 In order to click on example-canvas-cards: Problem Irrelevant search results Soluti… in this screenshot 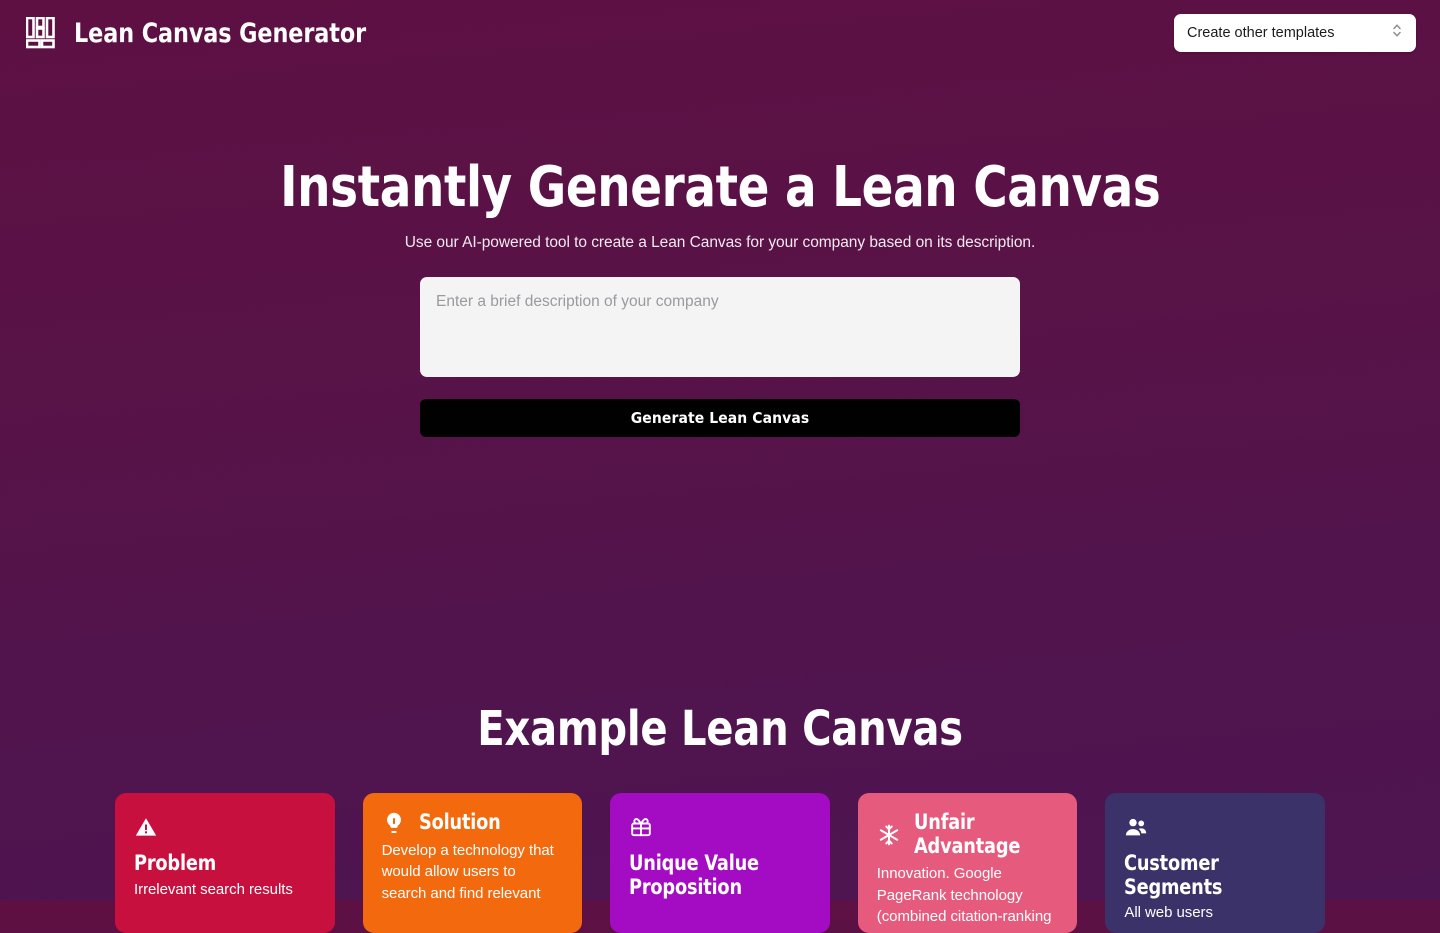, I will do `click(720, 863)`.